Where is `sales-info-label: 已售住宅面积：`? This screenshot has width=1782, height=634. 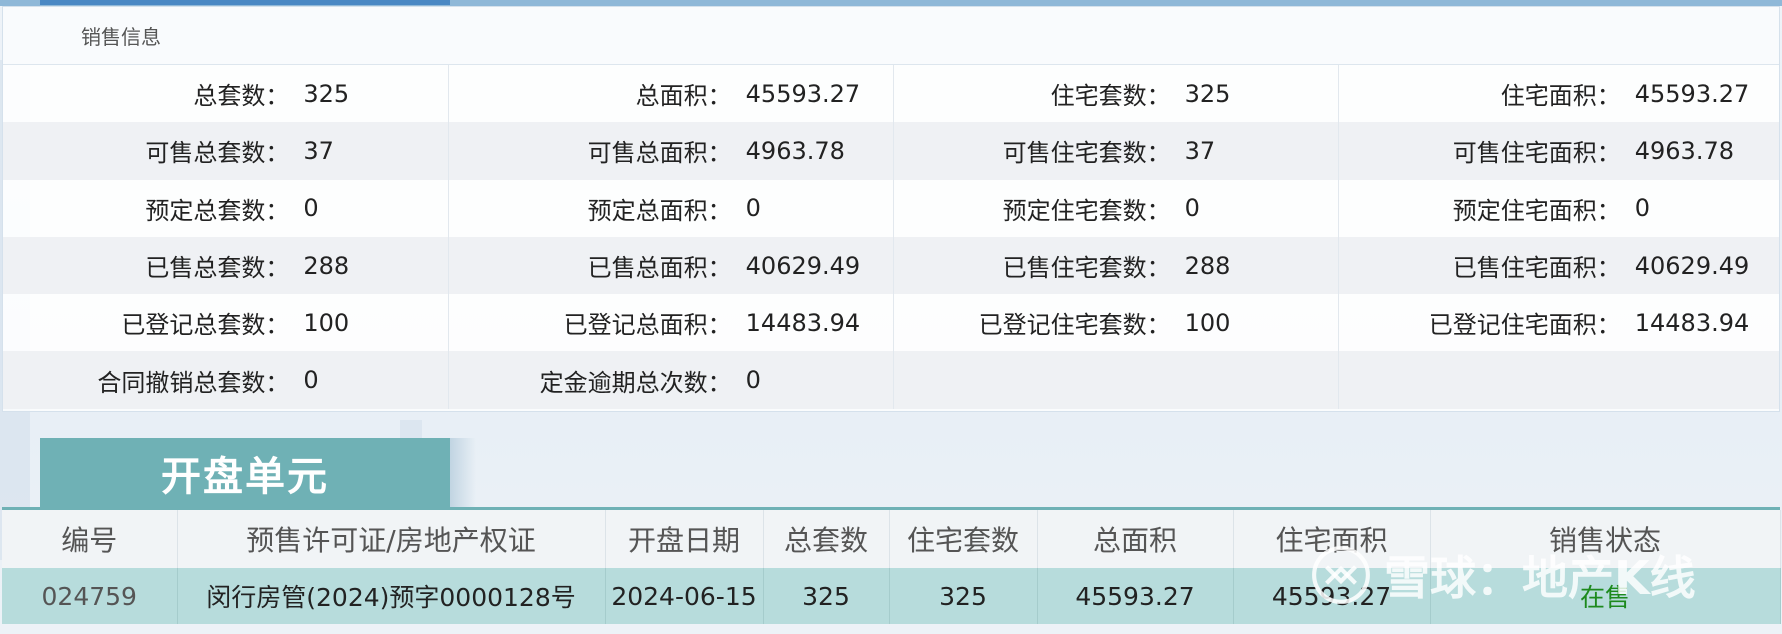
sales-info-label: 已售住宅面积： is located at coordinates (1481, 265).